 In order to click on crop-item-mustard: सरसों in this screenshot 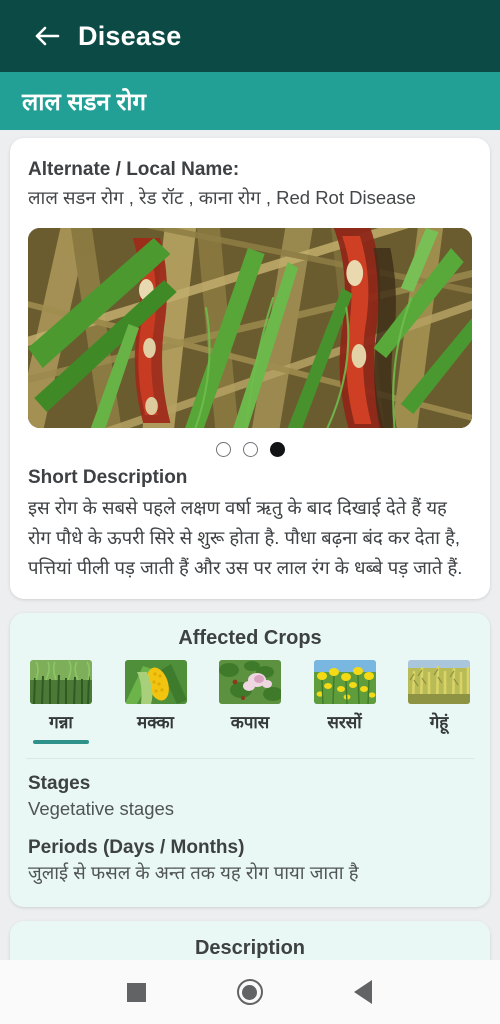, I will do `click(345, 702)`.